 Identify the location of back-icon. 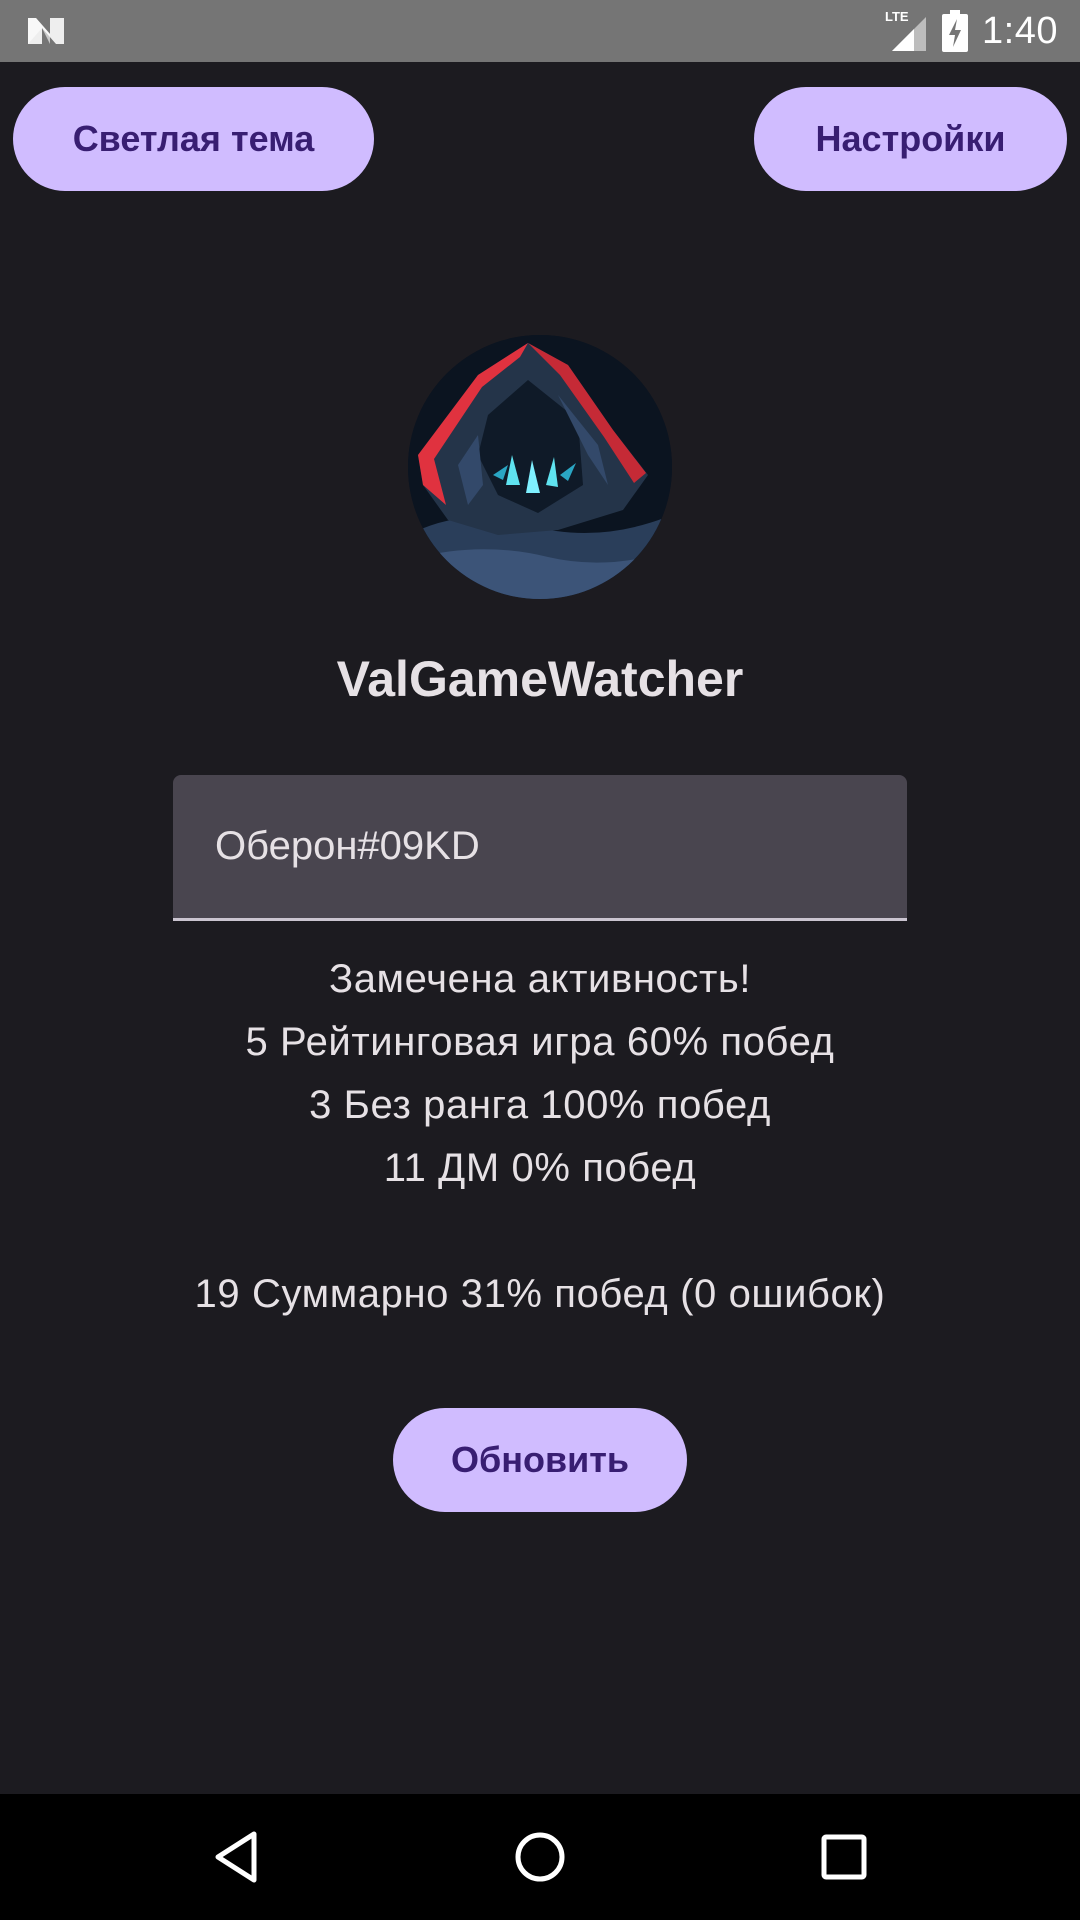
(236, 1857).